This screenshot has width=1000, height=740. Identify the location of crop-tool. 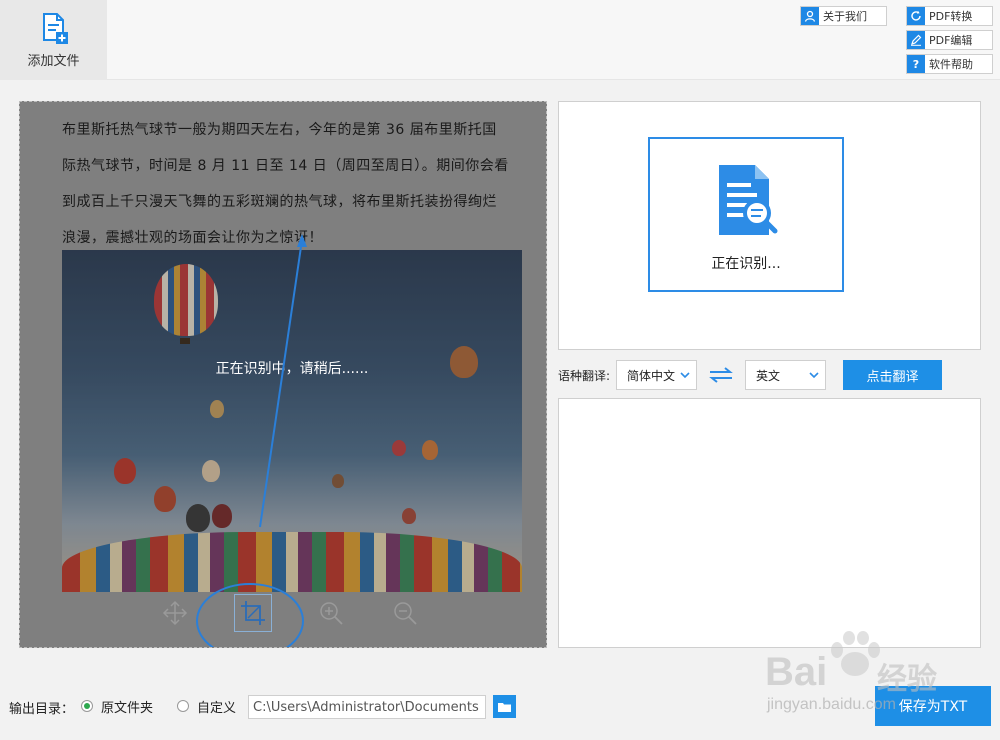
(253, 613).